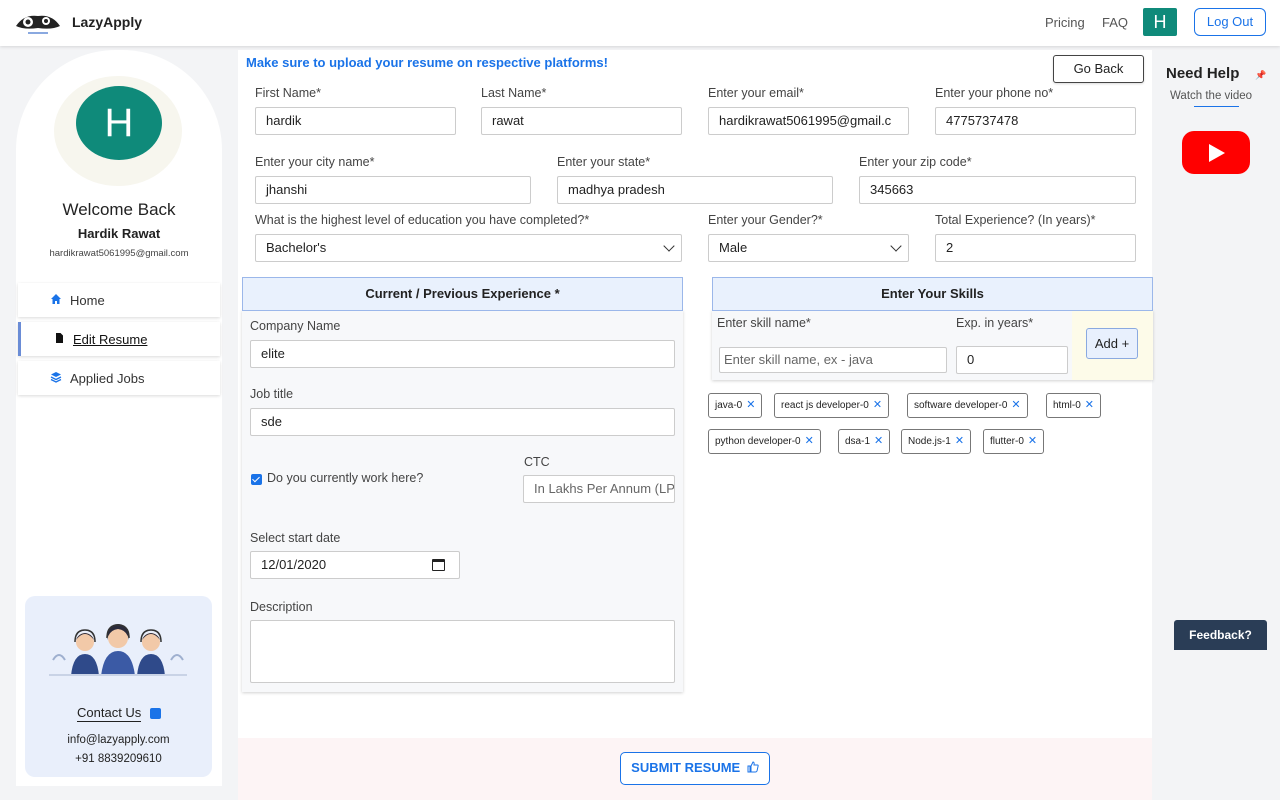 The height and width of the screenshot is (800, 1280). What do you see at coordinates (59, 338) in the screenshot?
I see `file-icon` at bounding box center [59, 338].